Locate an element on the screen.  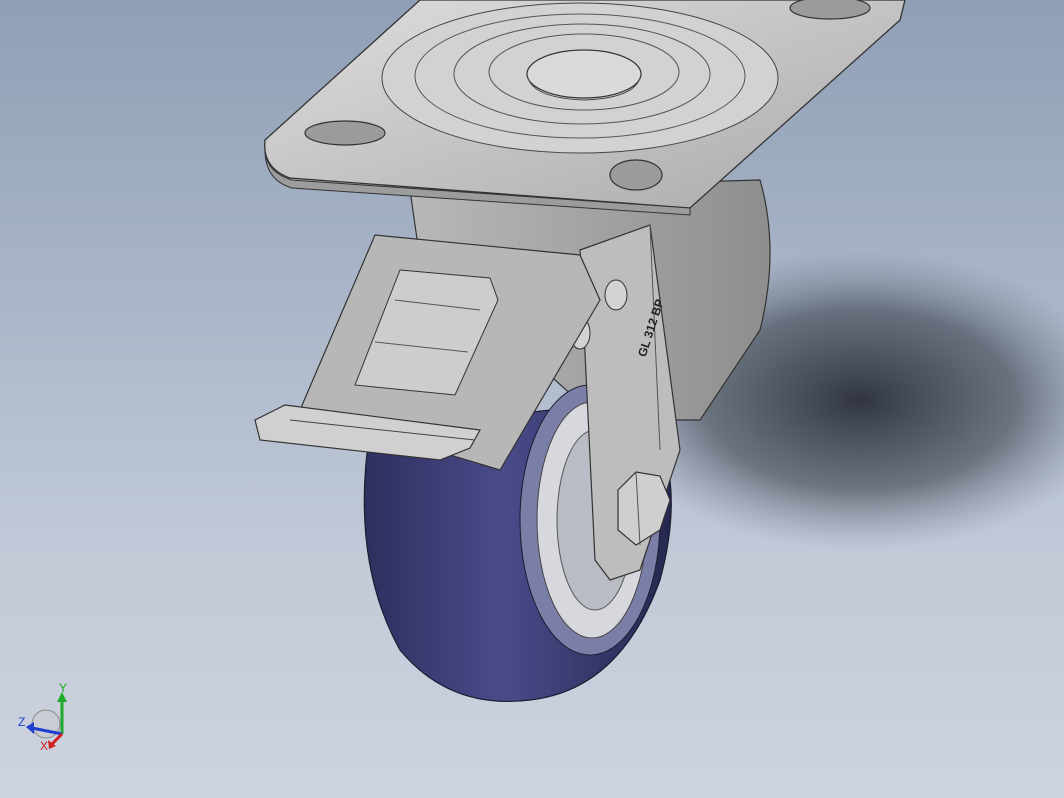
mounting-slot-left is located at coordinates (345, 133).